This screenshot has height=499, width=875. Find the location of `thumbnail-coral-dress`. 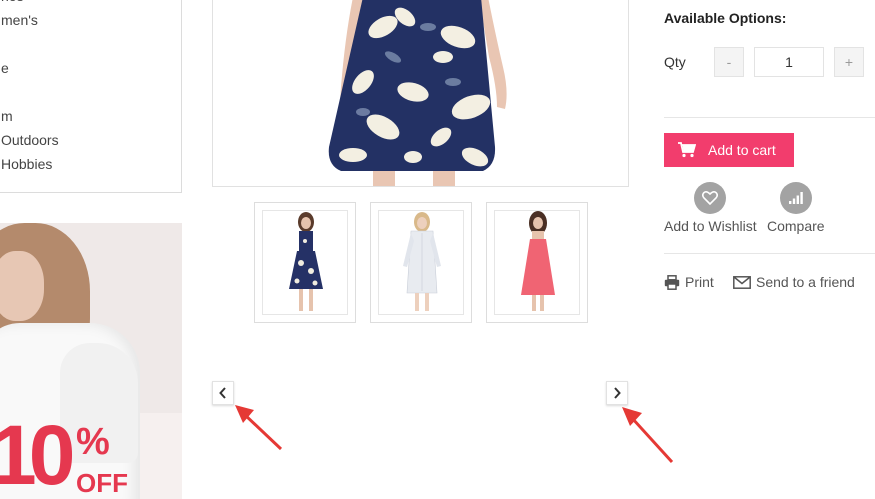

thumbnail-coral-dress is located at coordinates (537, 262).